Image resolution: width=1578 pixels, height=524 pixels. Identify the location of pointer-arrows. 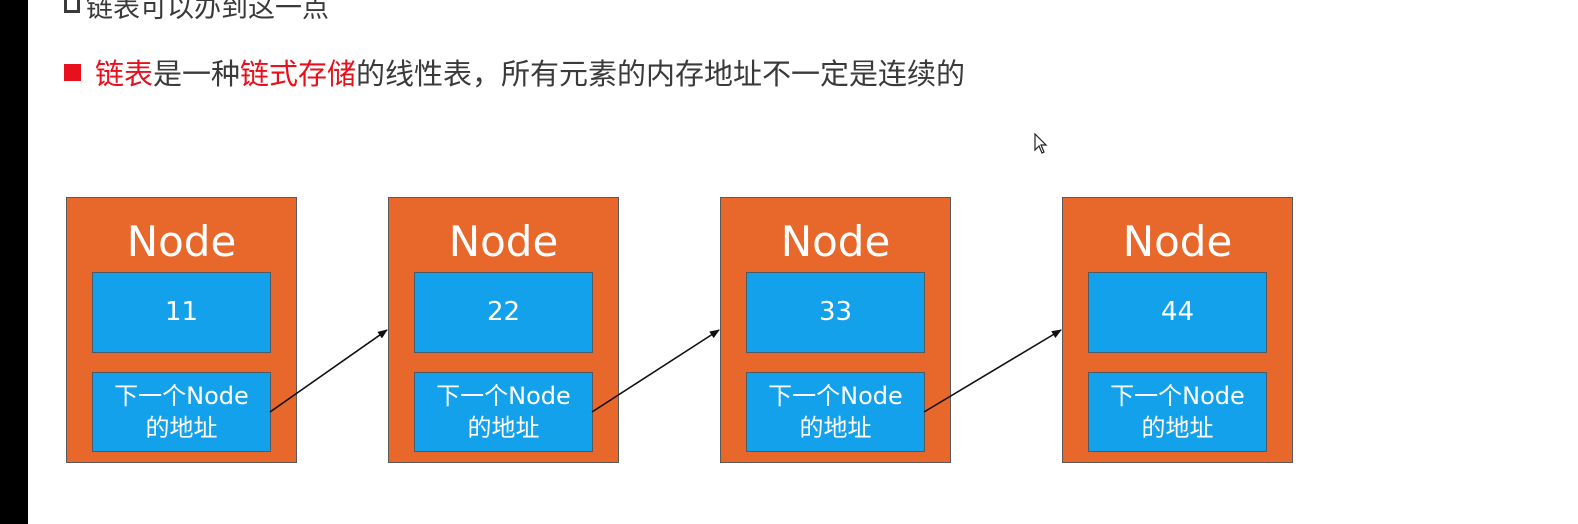
(665, 371).